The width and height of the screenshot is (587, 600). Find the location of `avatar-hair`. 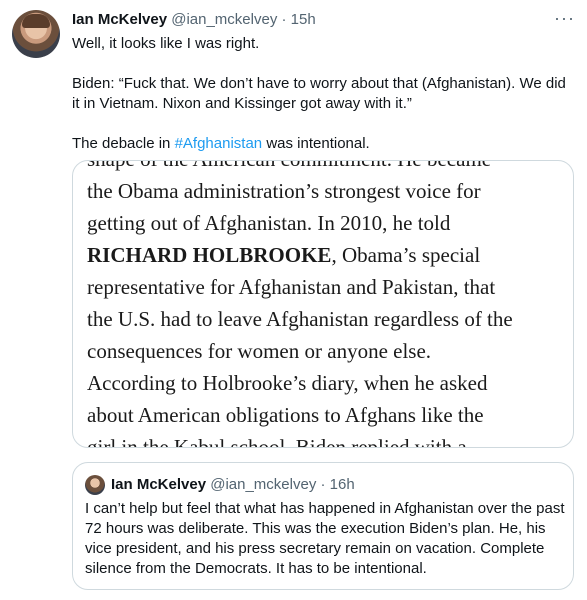

avatar-hair is located at coordinates (36, 21).